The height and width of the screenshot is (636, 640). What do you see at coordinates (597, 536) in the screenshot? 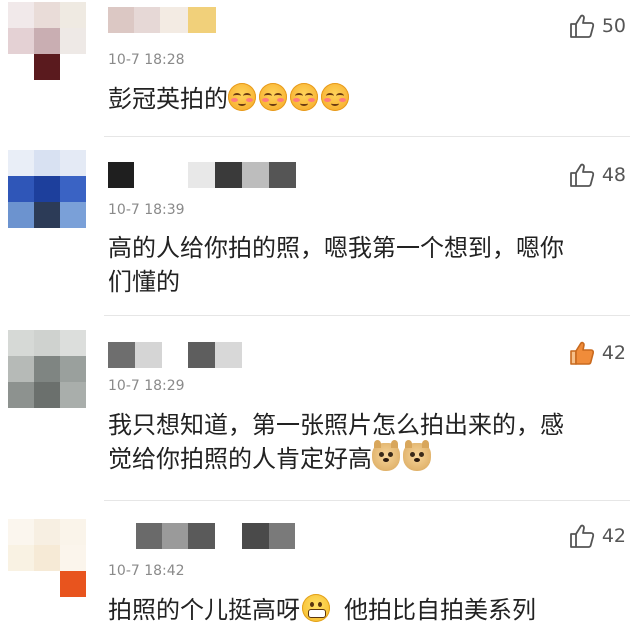
I see `like-button: 42` at bounding box center [597, 536].